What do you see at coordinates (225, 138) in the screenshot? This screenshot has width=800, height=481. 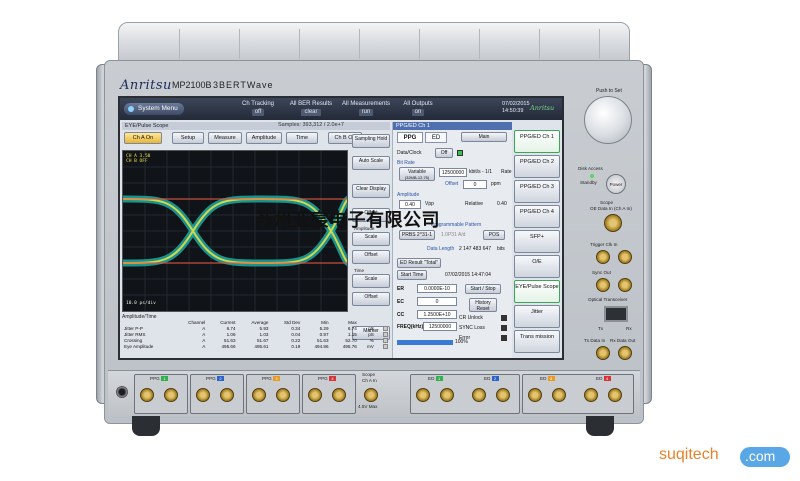 I see `measure-button: Measure` at bounding box center [225, 138].